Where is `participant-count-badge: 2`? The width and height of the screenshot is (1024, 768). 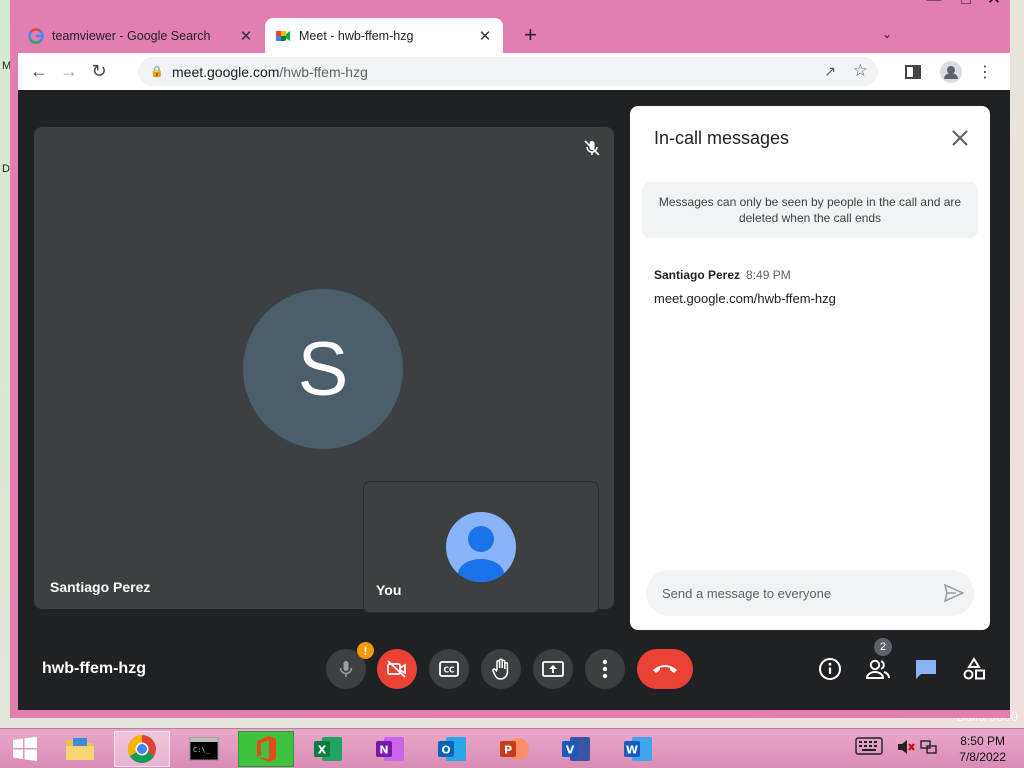
participant-count-badge: 2 is located at coordinates (883, 647).